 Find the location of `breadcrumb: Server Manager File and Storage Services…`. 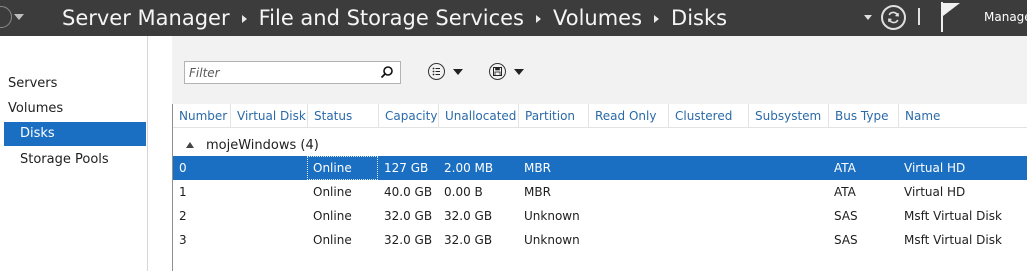

breadcrumb: Server Manager File and Storage Services… is located at coordinates (394, 18).